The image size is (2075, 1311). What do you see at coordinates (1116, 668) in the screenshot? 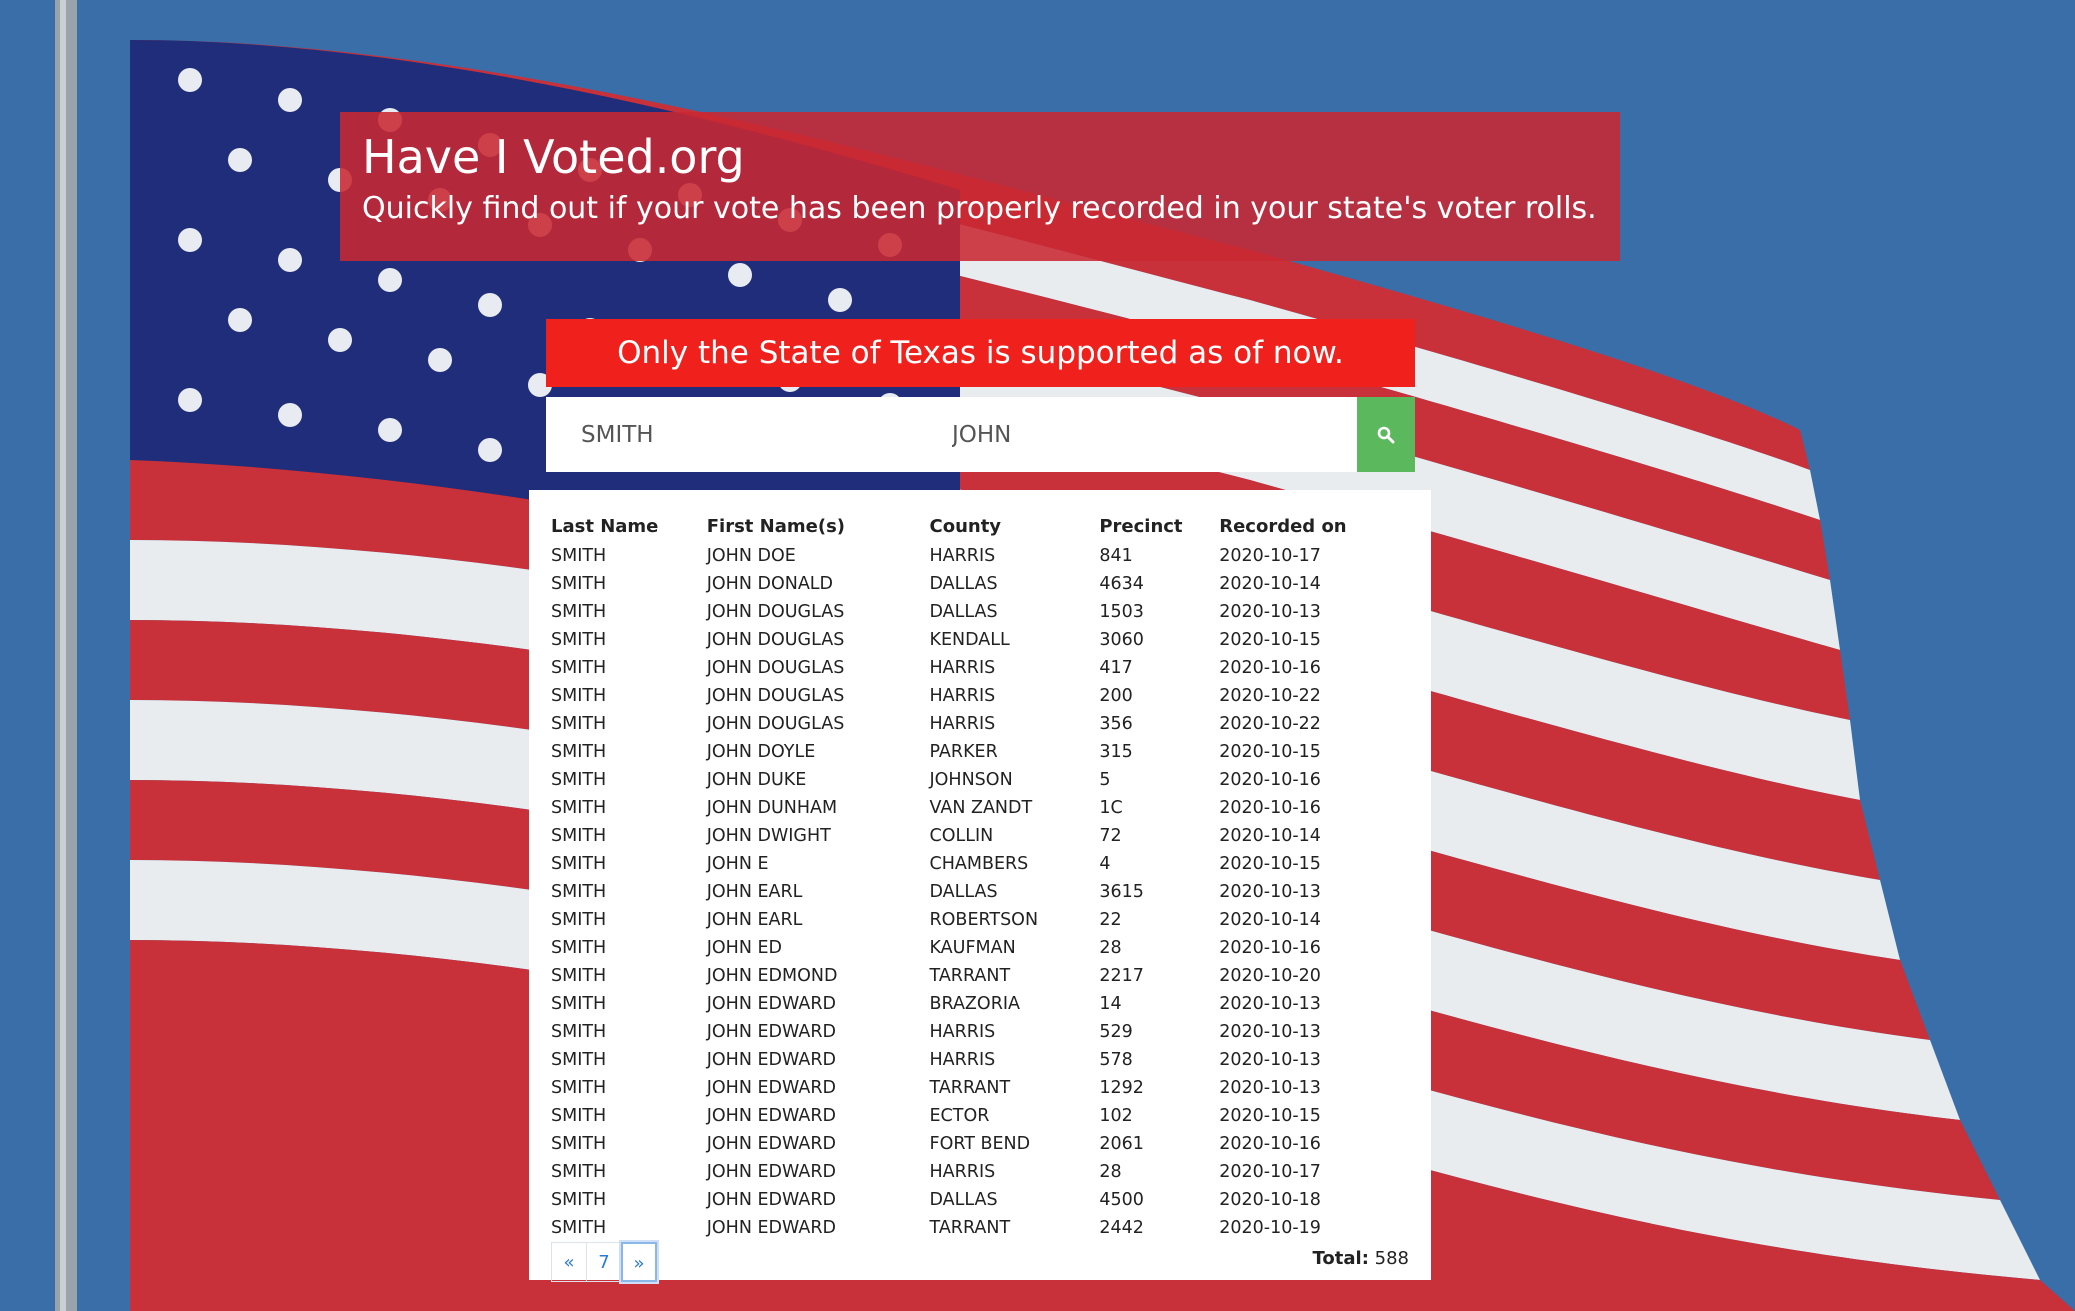
I see `cell-precinct: 417` at bounding box center [1116, 668].